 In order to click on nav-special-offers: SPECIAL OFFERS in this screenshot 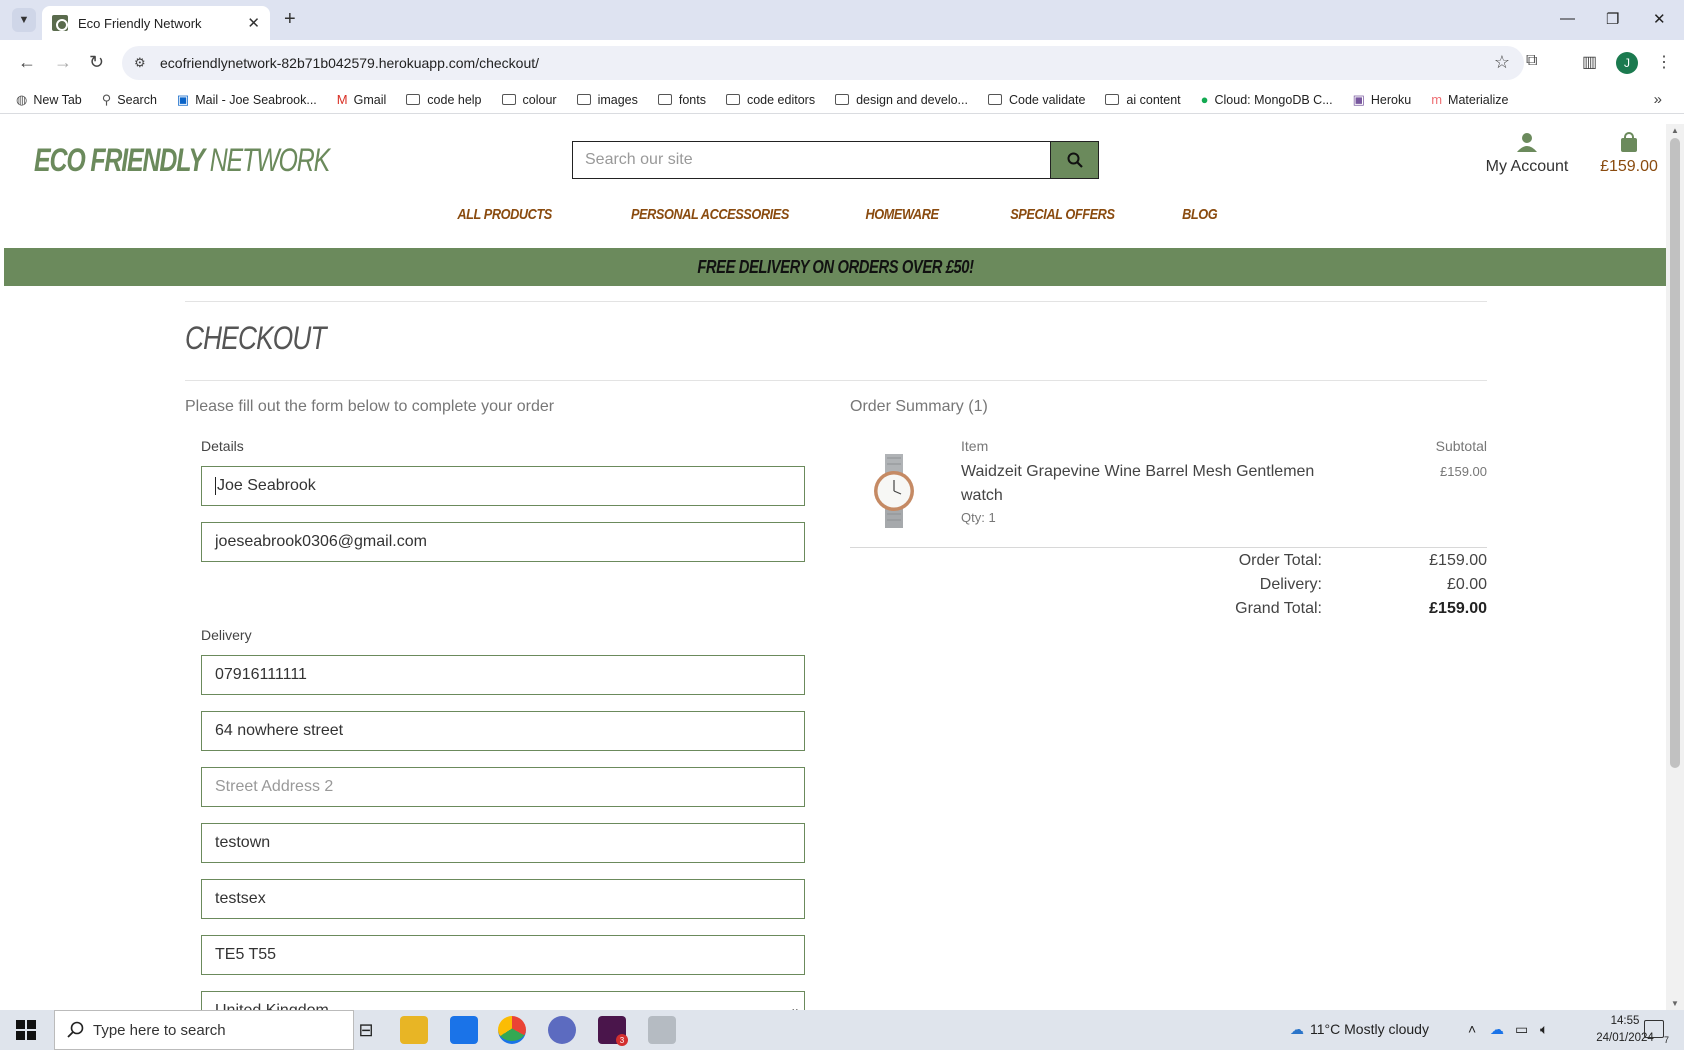, I will do `click(1062, 214)`.